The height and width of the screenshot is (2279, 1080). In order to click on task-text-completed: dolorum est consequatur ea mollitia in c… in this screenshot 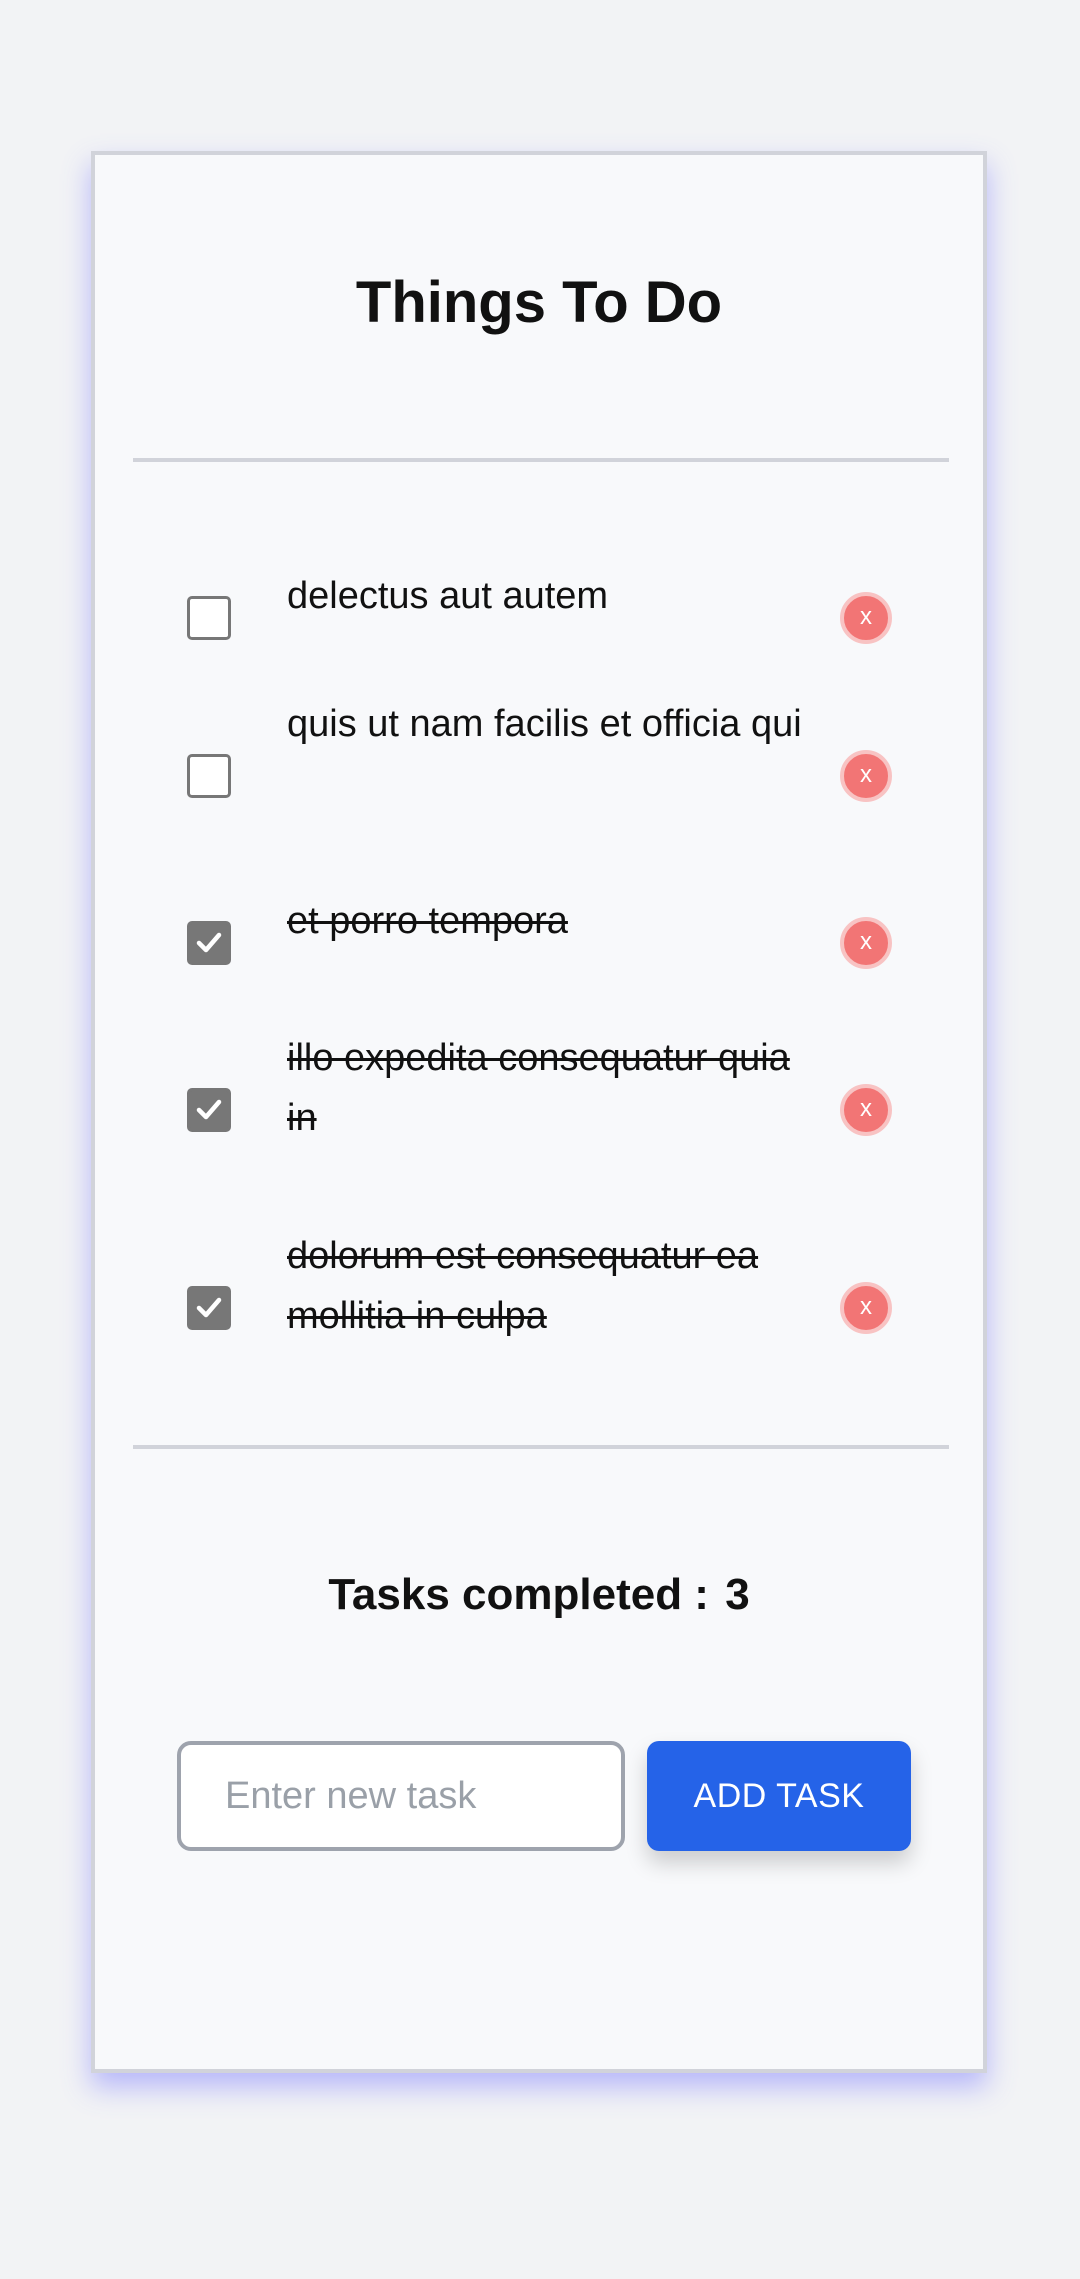, I will do `click(523, 1286)`.